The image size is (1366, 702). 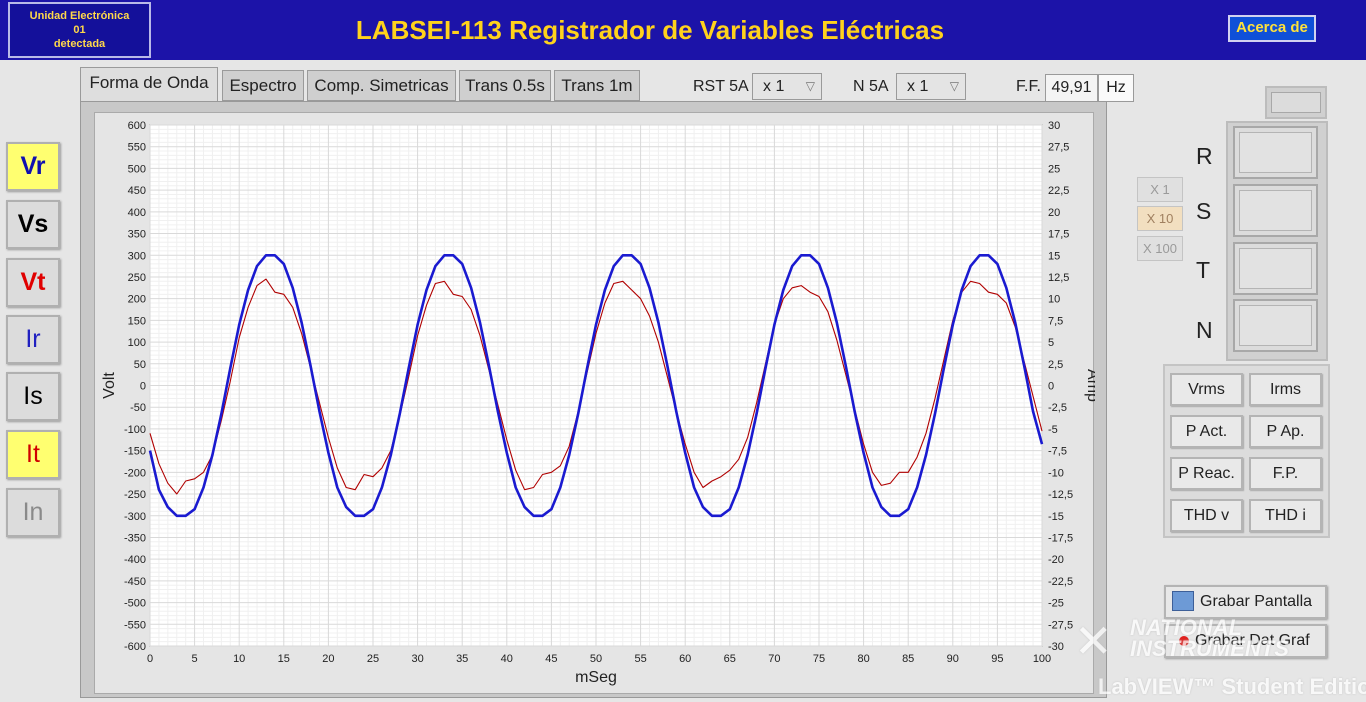 What do you see at coordinates (640, 659) in the screenshot?
I see `x-tick-label: 55` at bounding box center [640, 659].